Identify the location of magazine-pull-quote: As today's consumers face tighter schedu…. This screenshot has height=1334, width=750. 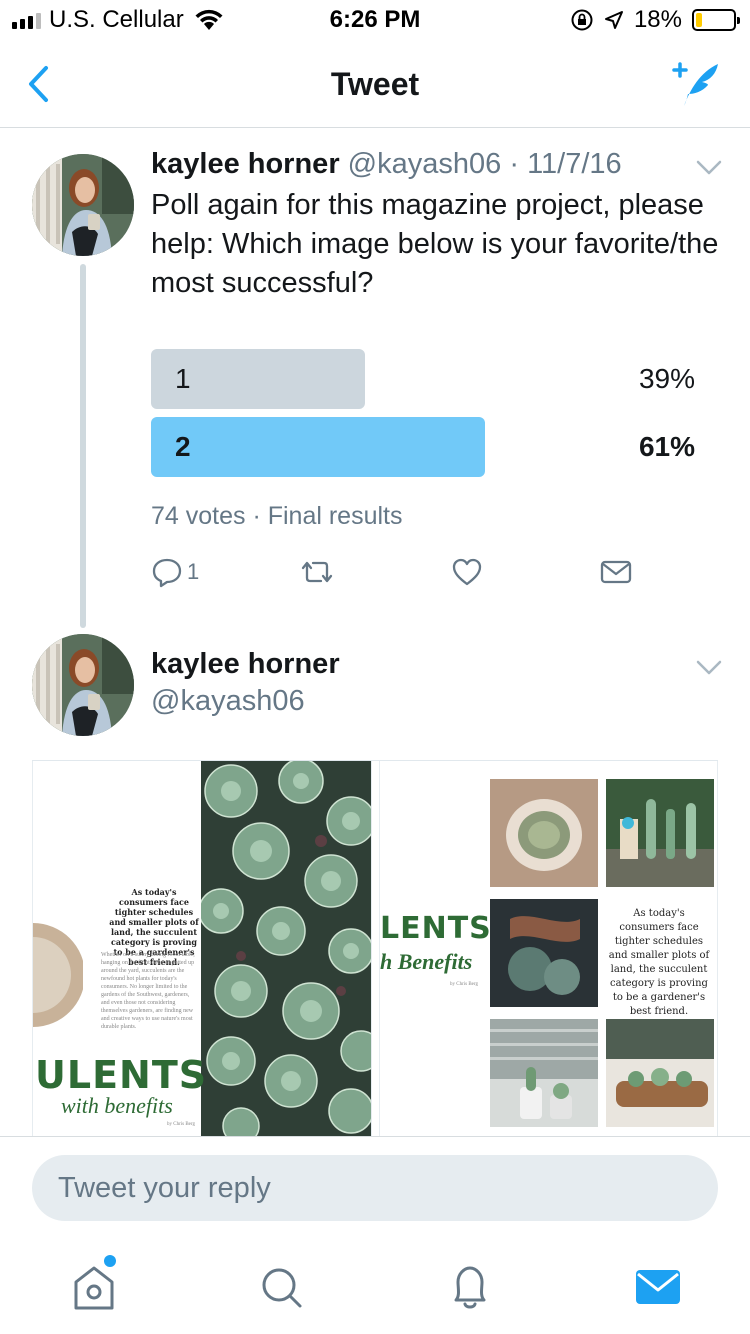
(659, 962).